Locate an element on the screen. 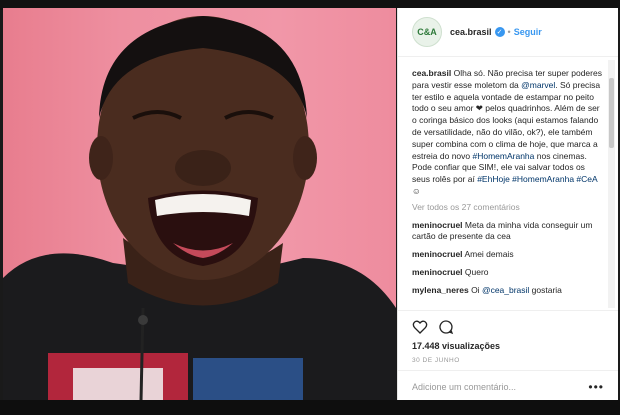 The height and width of the screenshot is (415, 620). comment-item: meninocruel Amei demais is located at coordinates (508, 255).